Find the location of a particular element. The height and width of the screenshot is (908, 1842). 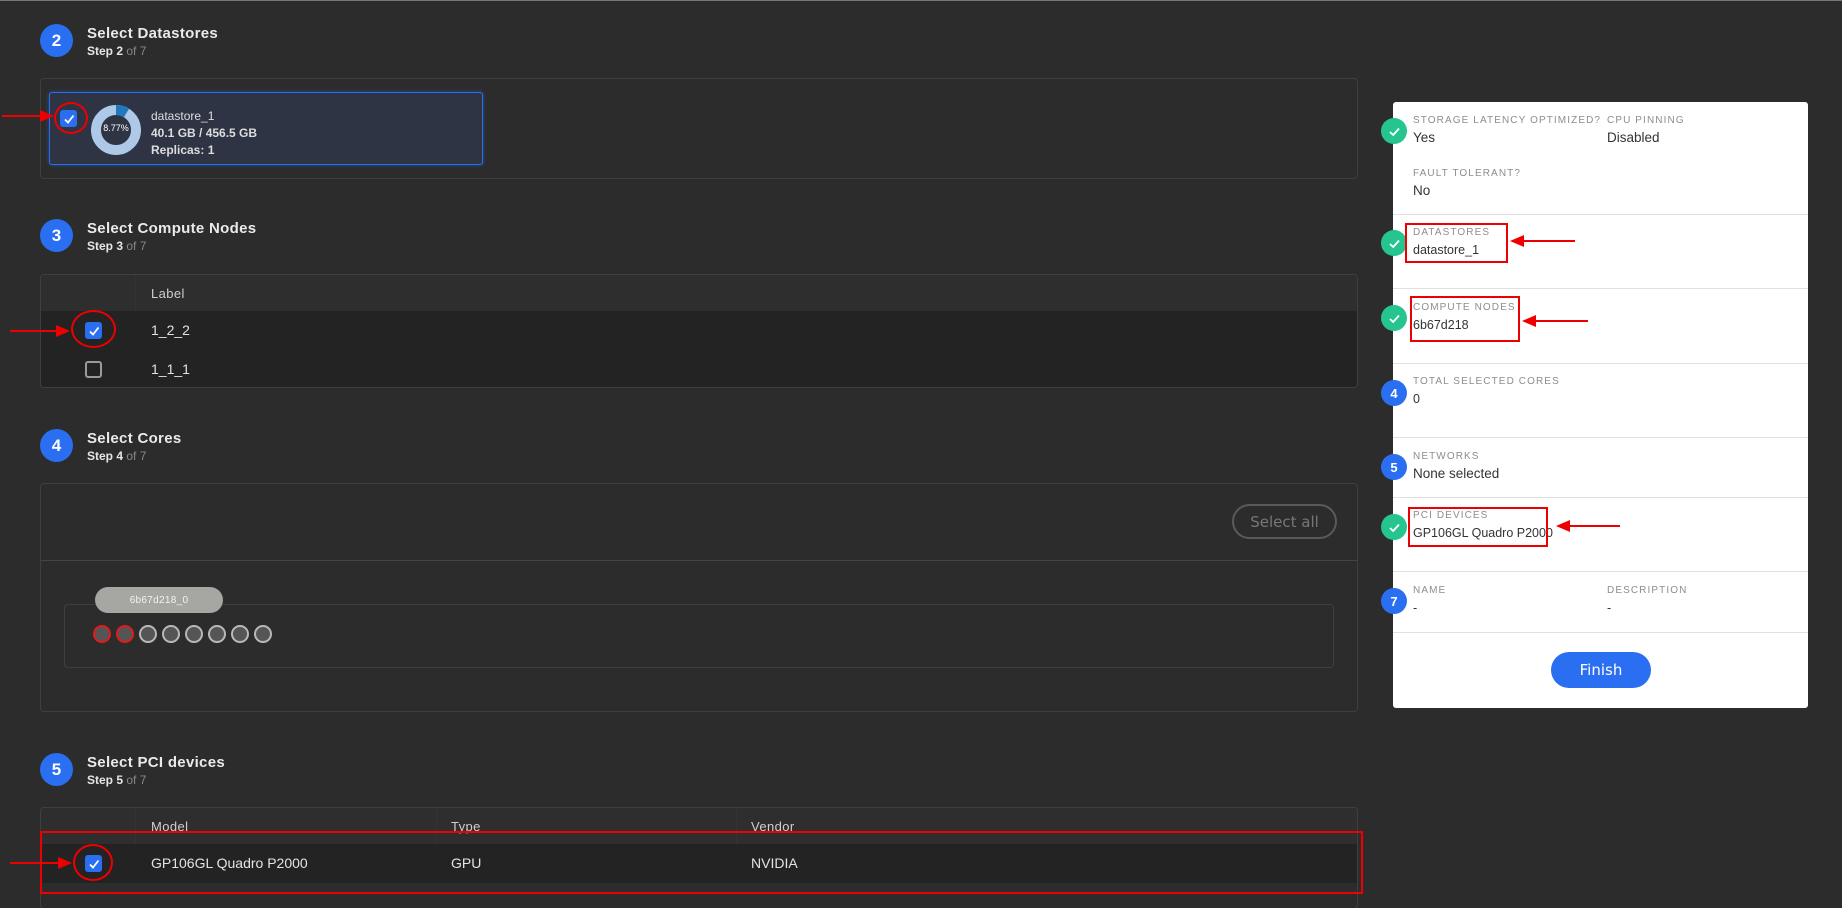

step-4-subtitle: Step 4 of 7 is located at coordinates (116, 456).